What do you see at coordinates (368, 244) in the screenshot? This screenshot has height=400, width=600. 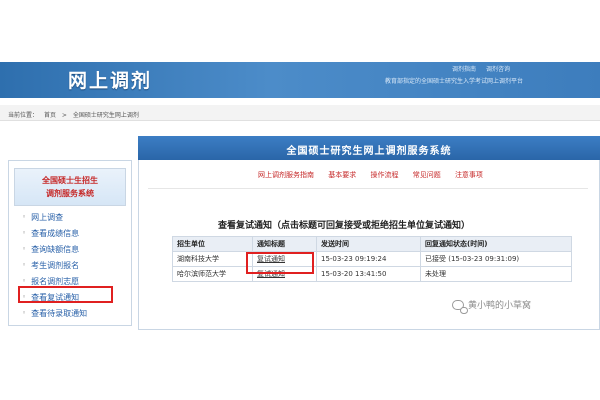 I see `column-header: 发送时间` at bounding box center [368, 244].